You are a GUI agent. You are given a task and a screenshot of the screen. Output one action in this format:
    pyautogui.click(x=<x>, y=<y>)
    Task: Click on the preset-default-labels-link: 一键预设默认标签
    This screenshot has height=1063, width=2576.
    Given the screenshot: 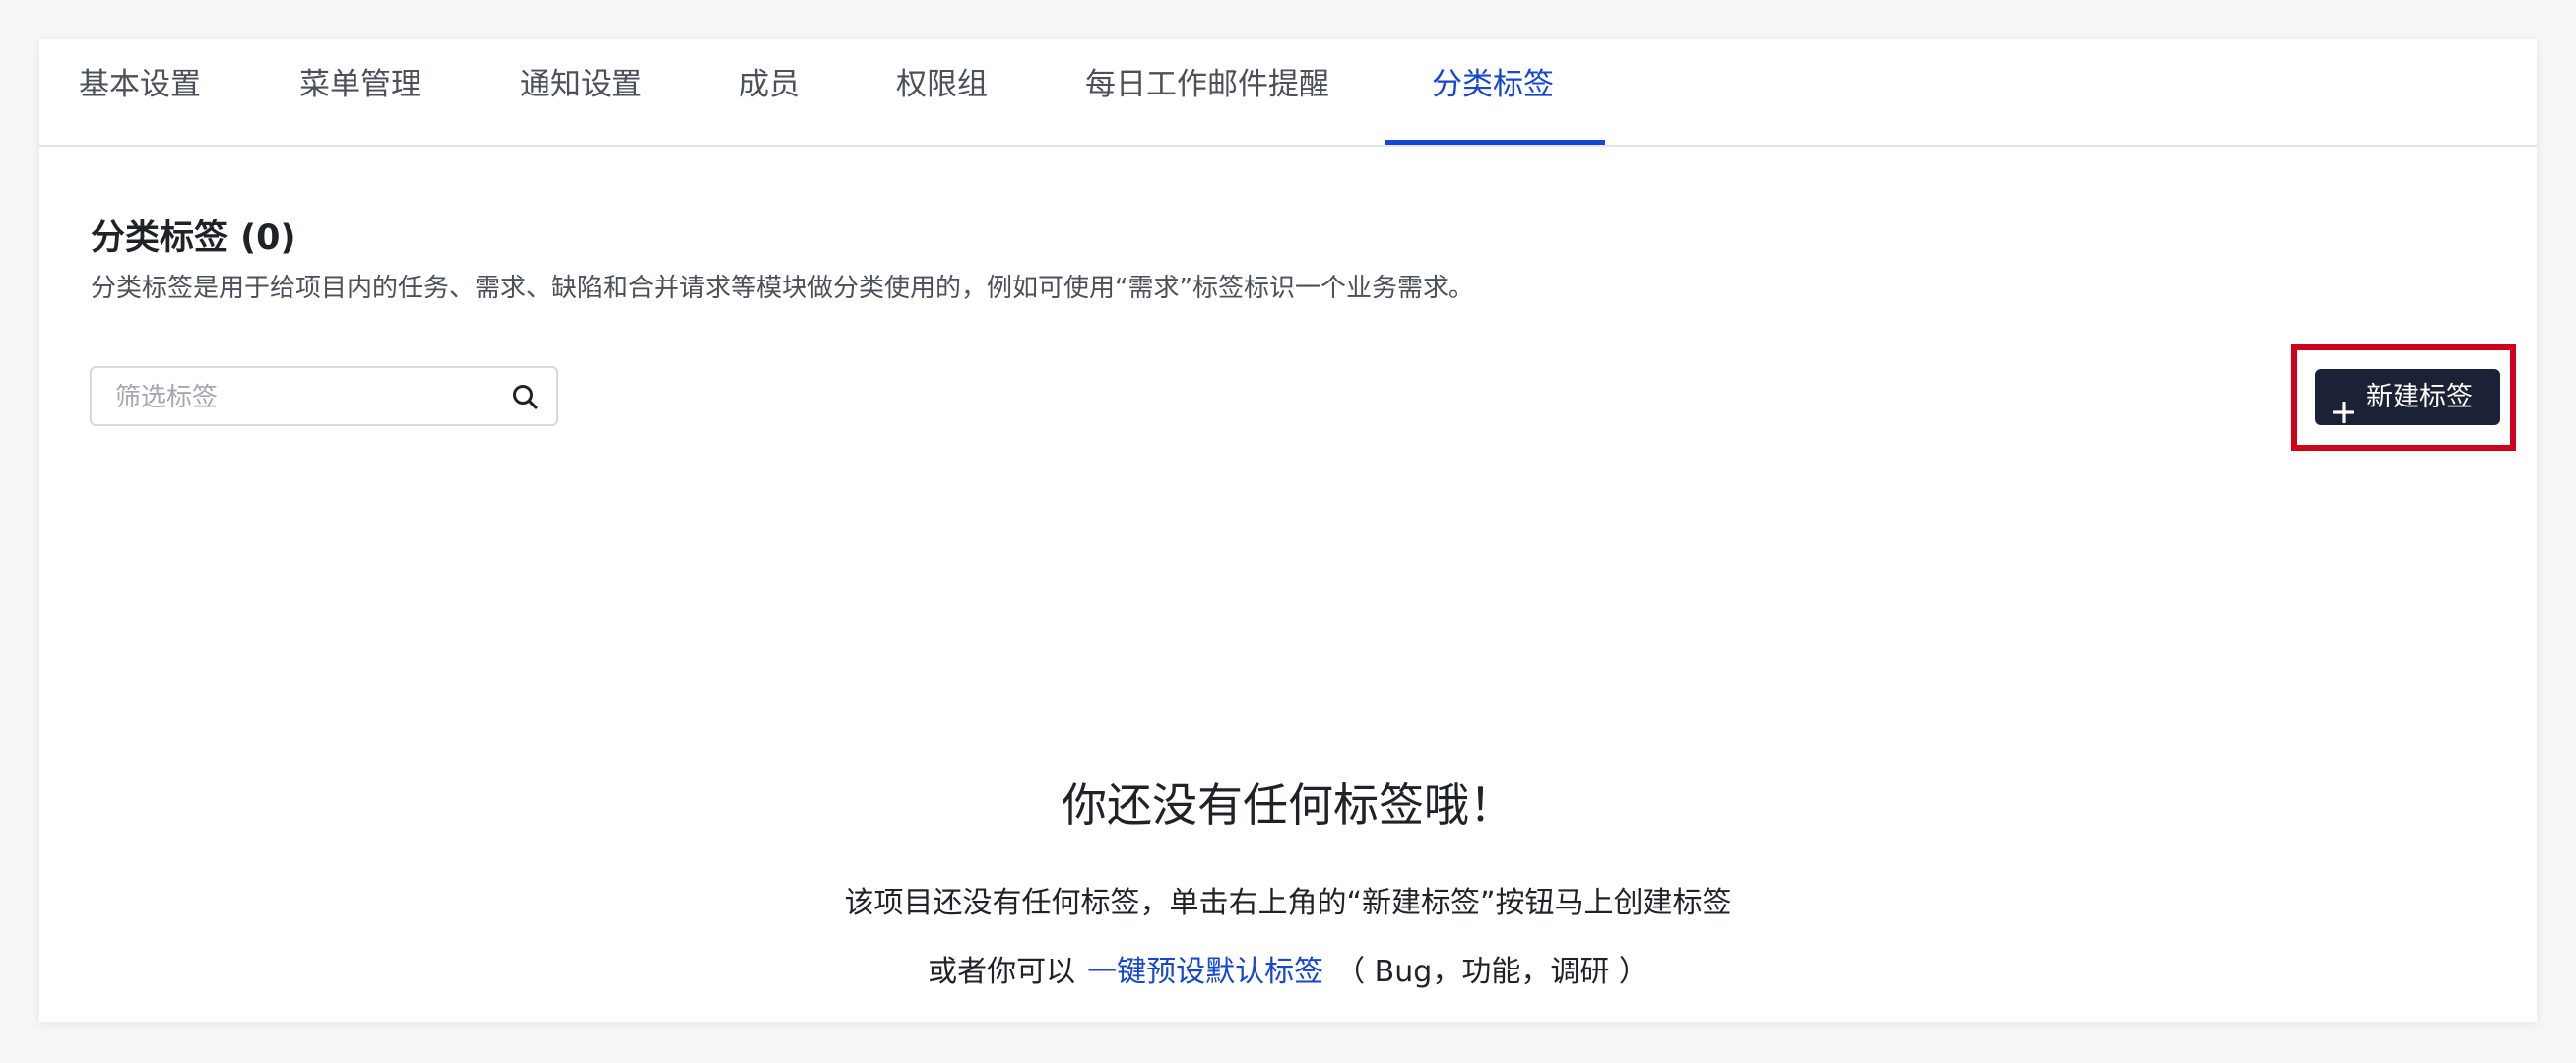 What is the action you would take?
    pyautogui.click(x=1205, y=972)
    